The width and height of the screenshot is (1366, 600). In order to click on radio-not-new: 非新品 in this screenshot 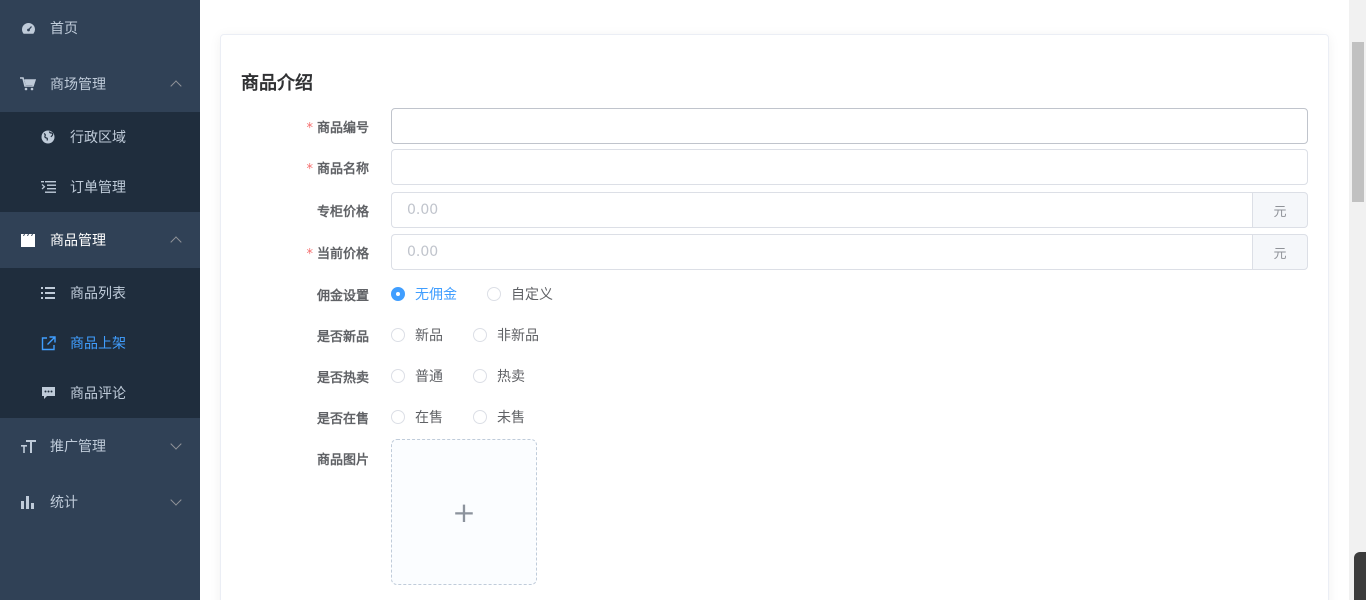, I will do `click(506, 335)`.